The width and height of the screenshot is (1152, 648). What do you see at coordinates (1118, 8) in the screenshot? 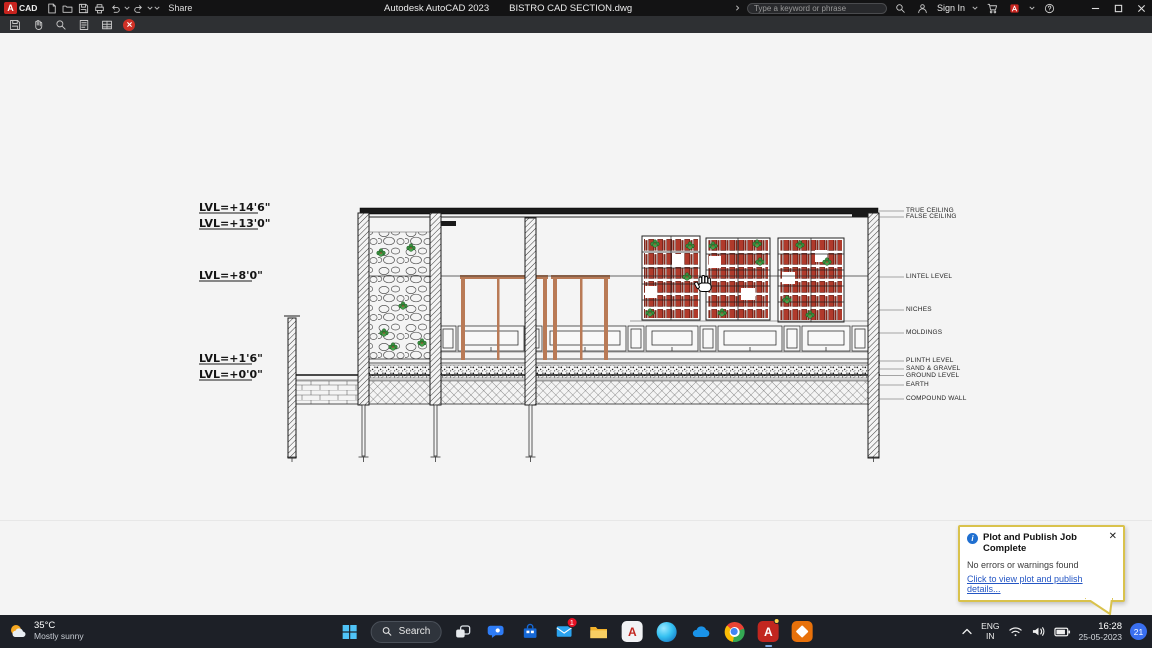
I see `maximize-button` at bounding box center [1118, 8].